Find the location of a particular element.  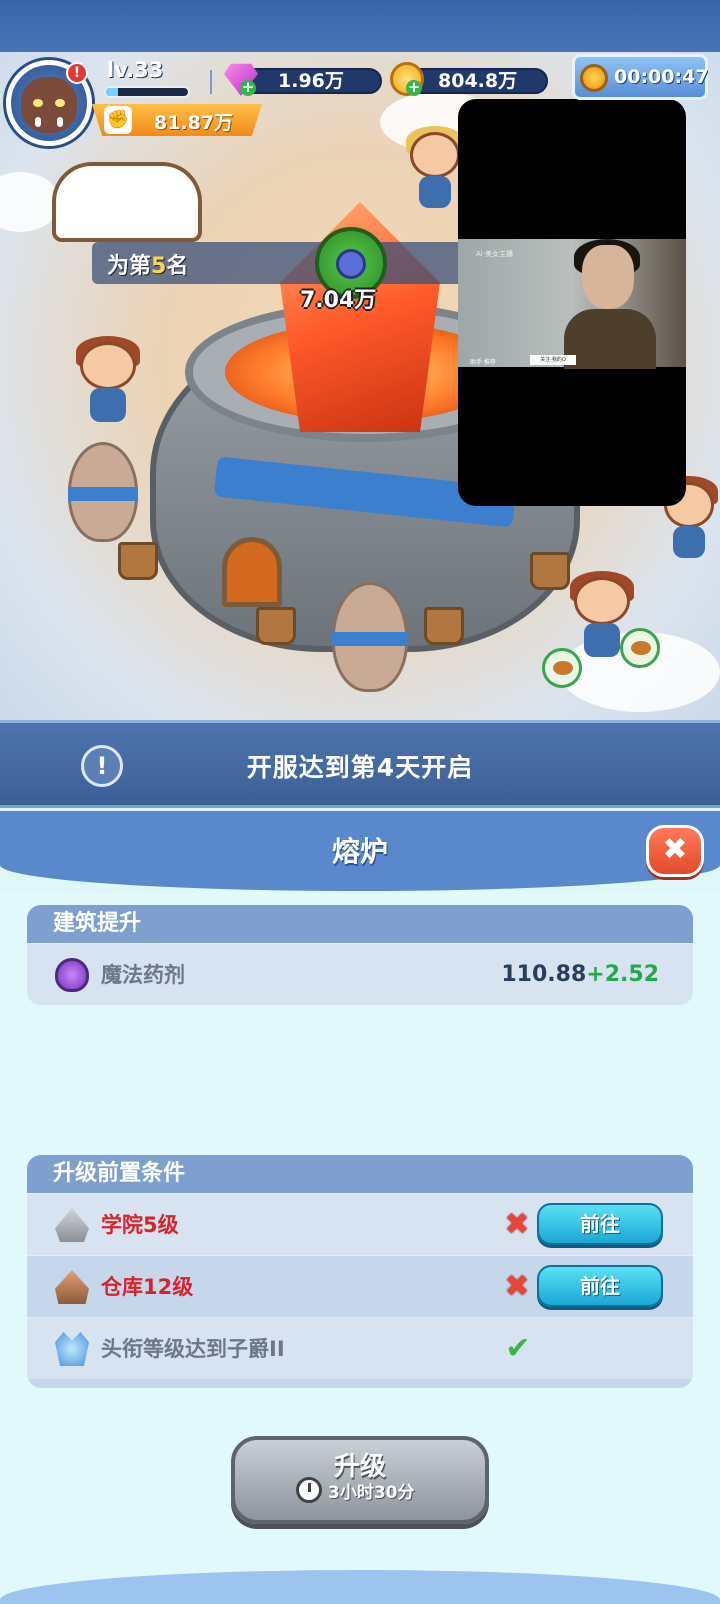

upgrade-time: 3小时30分 is located at coordinates (371, 1493).